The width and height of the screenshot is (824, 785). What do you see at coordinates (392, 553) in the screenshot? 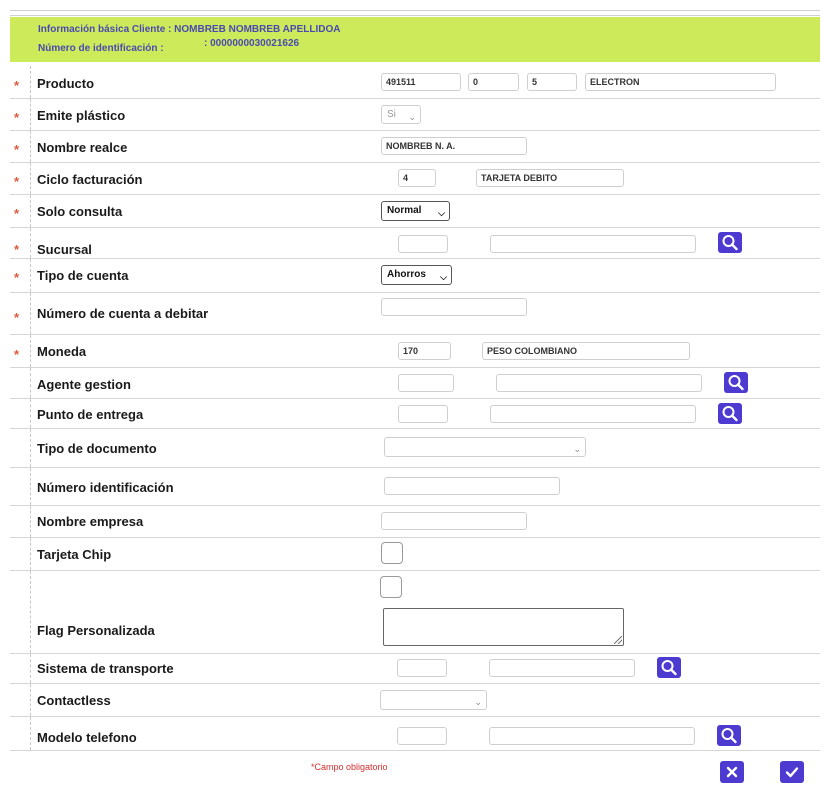
I see `tarjeta-chip-checkbox` at bounding box center [392, 553].